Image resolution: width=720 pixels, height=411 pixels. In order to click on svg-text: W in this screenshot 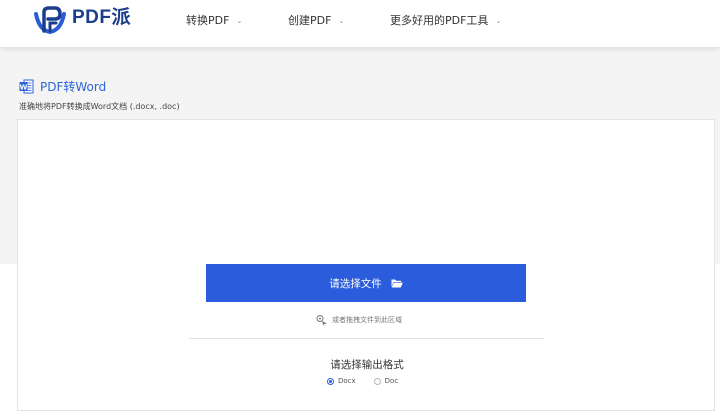, I will do `click(24, 87)`.